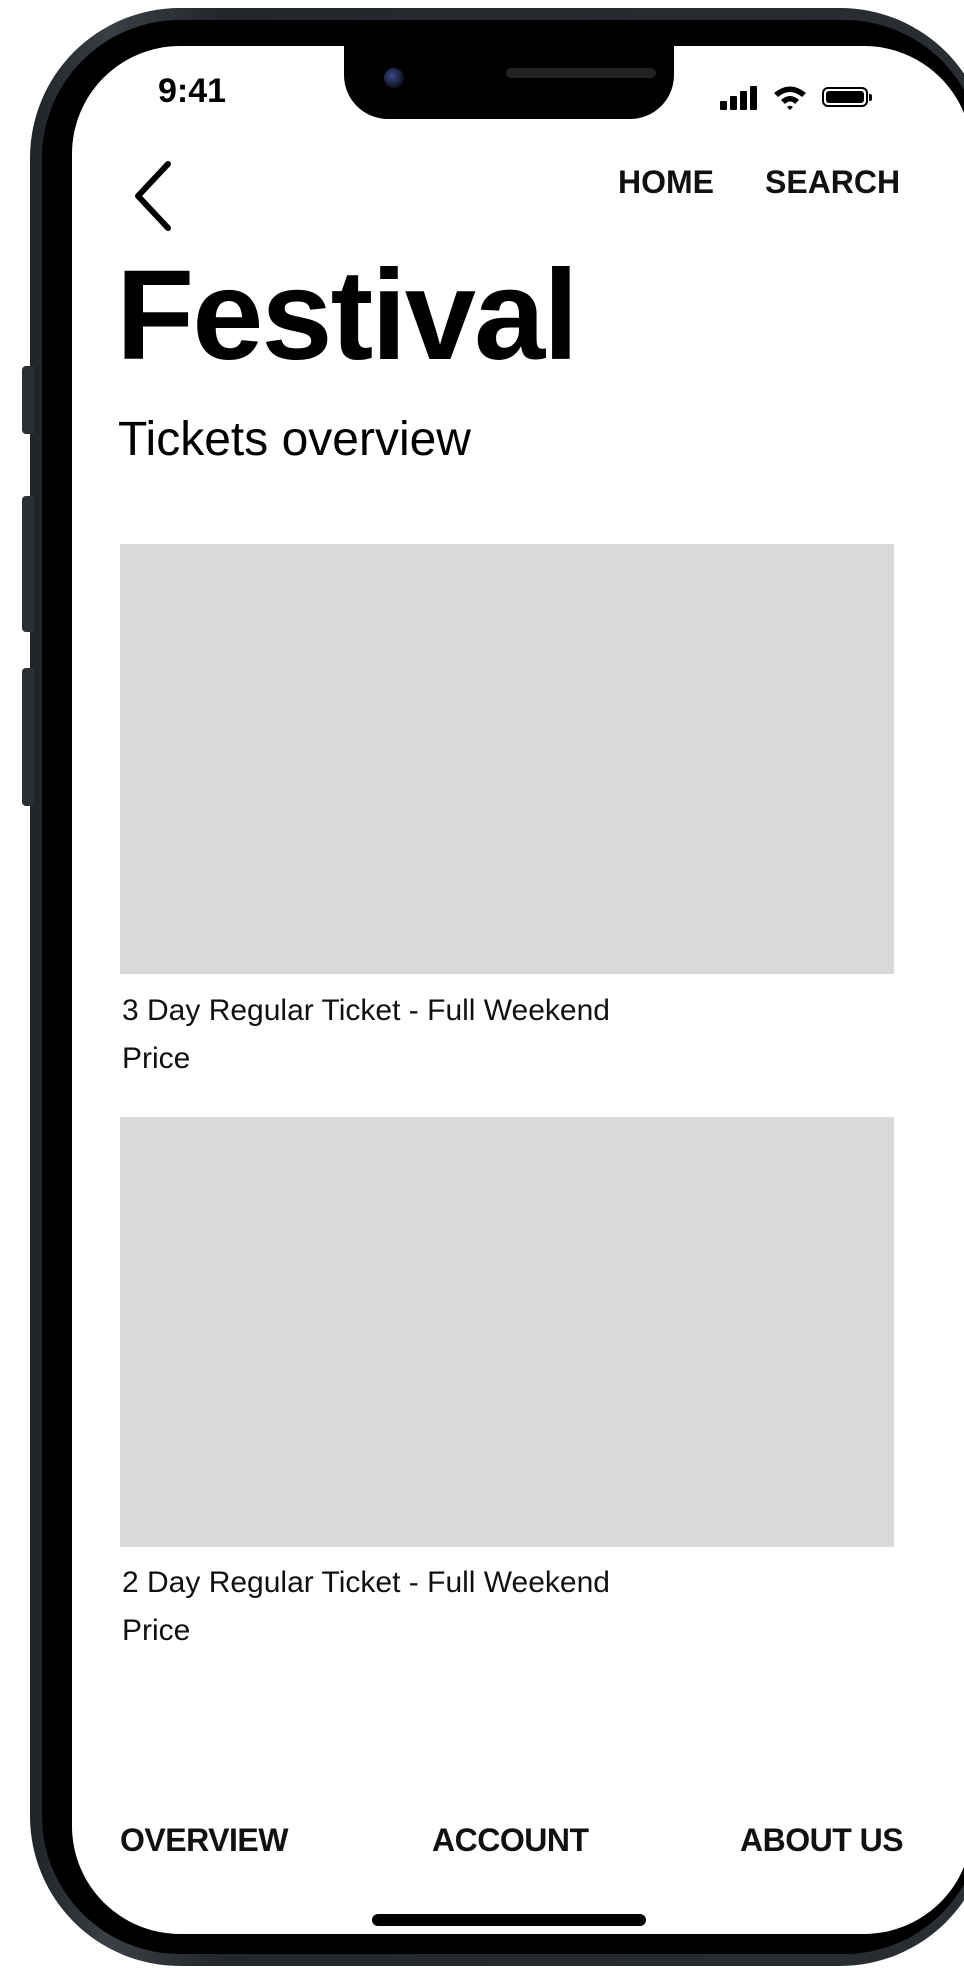  Describe the element at coordinates (820, 102) in the screenshot. I see `status-icons` at that location.